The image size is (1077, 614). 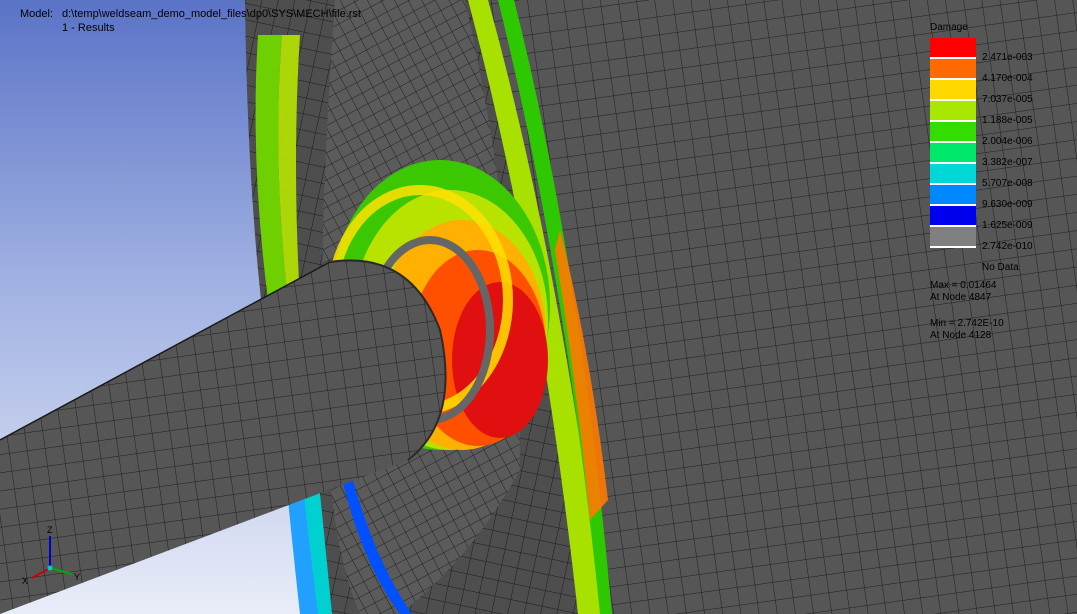 I want to click on legend-tick-label: 5.707e-008, so click(x=1007, y=183).